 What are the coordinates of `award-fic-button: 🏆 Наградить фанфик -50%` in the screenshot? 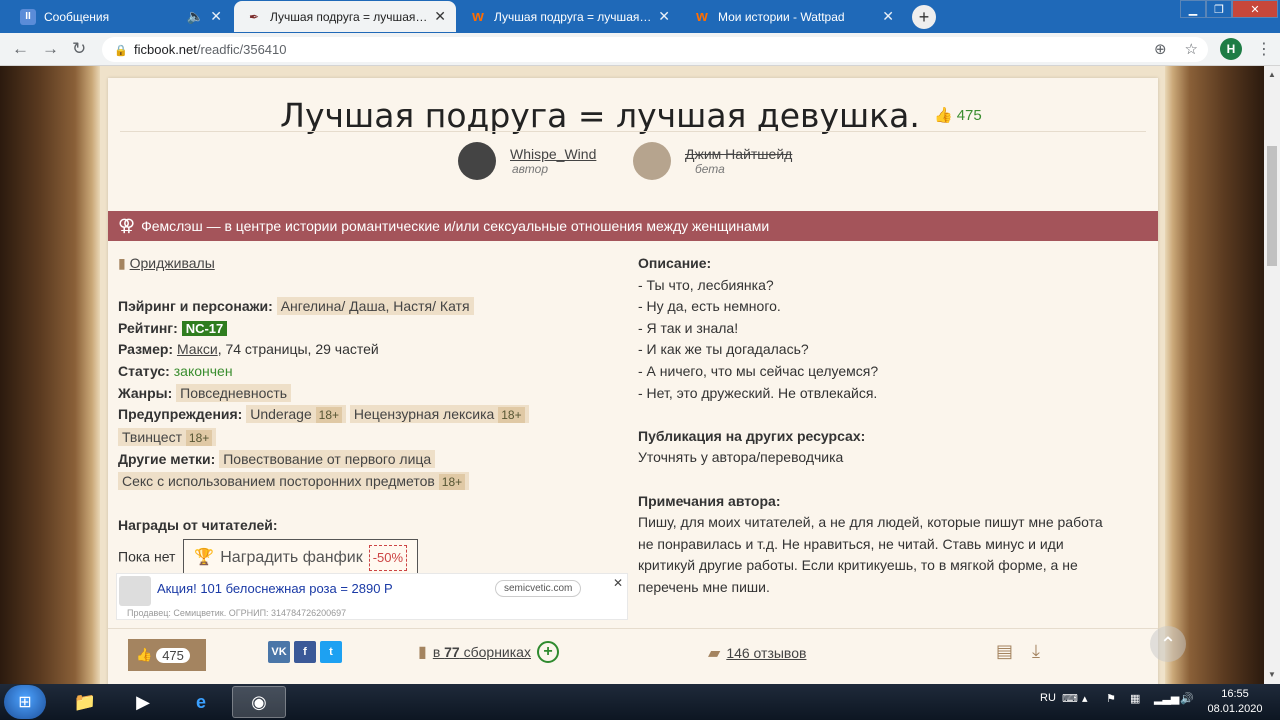 It's located at (301, 557).